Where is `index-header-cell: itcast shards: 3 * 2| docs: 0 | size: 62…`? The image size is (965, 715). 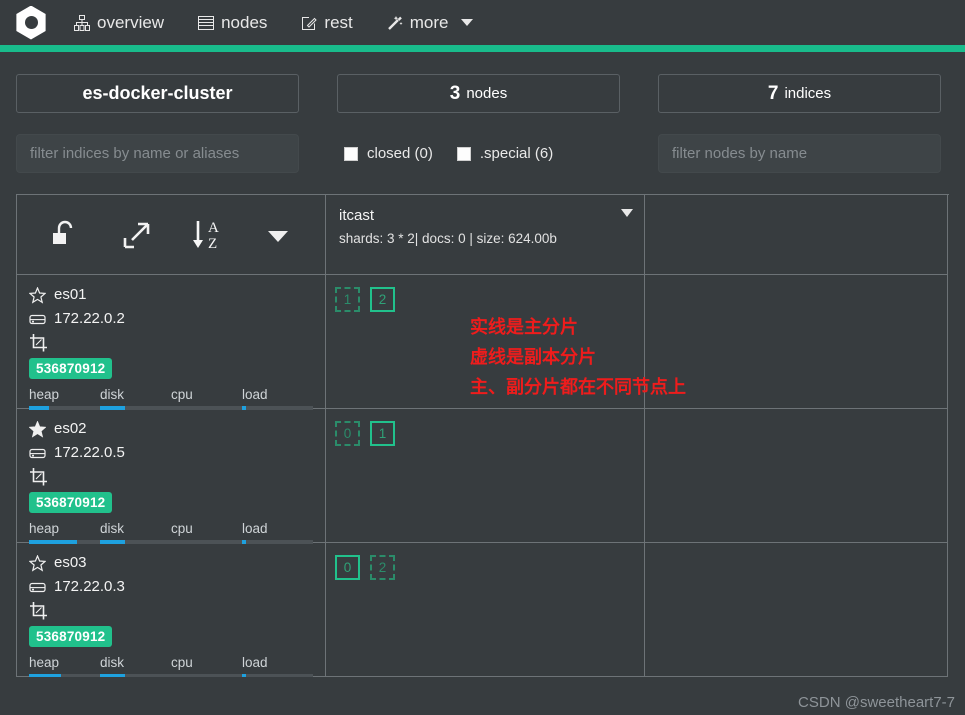 index-header-cell: itcast shards: 3 * 2| docs: 0 | size: 62… is located at coordinates (485, 235).